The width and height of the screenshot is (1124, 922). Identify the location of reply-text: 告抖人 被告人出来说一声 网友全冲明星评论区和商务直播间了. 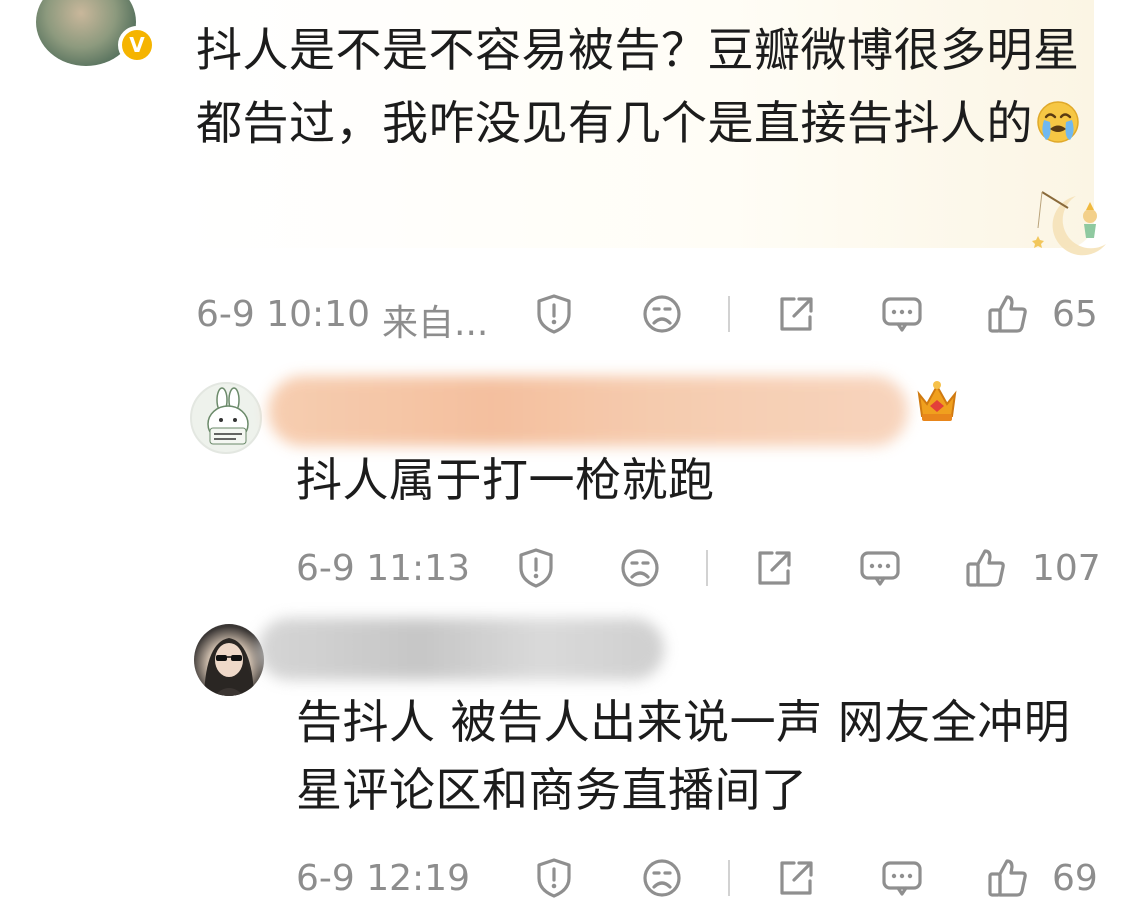
(683, 756).